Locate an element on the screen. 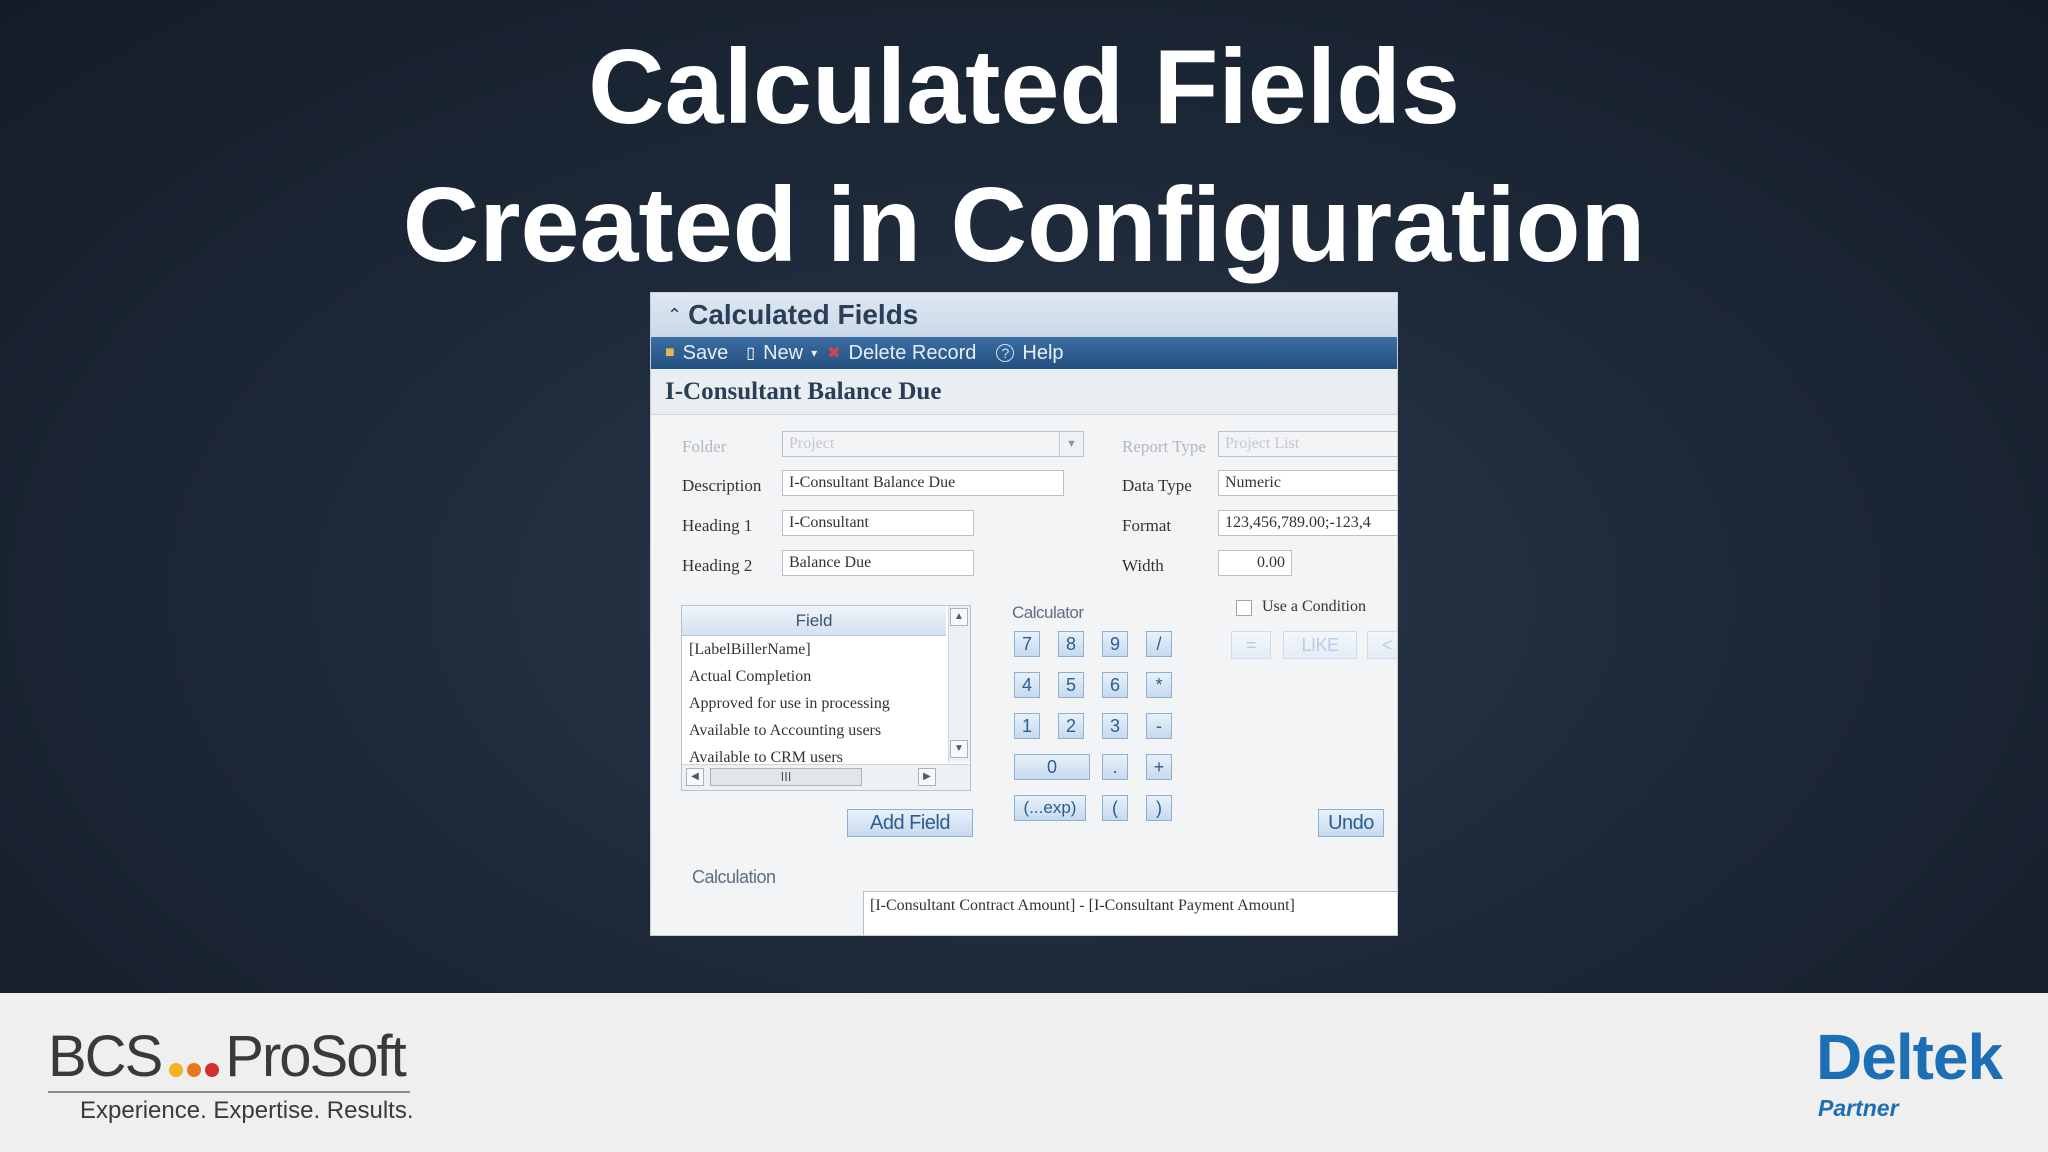 This screenshot has height=1152, width=2048. calc-key-3: 3 is located at coordinates (1115, 726).